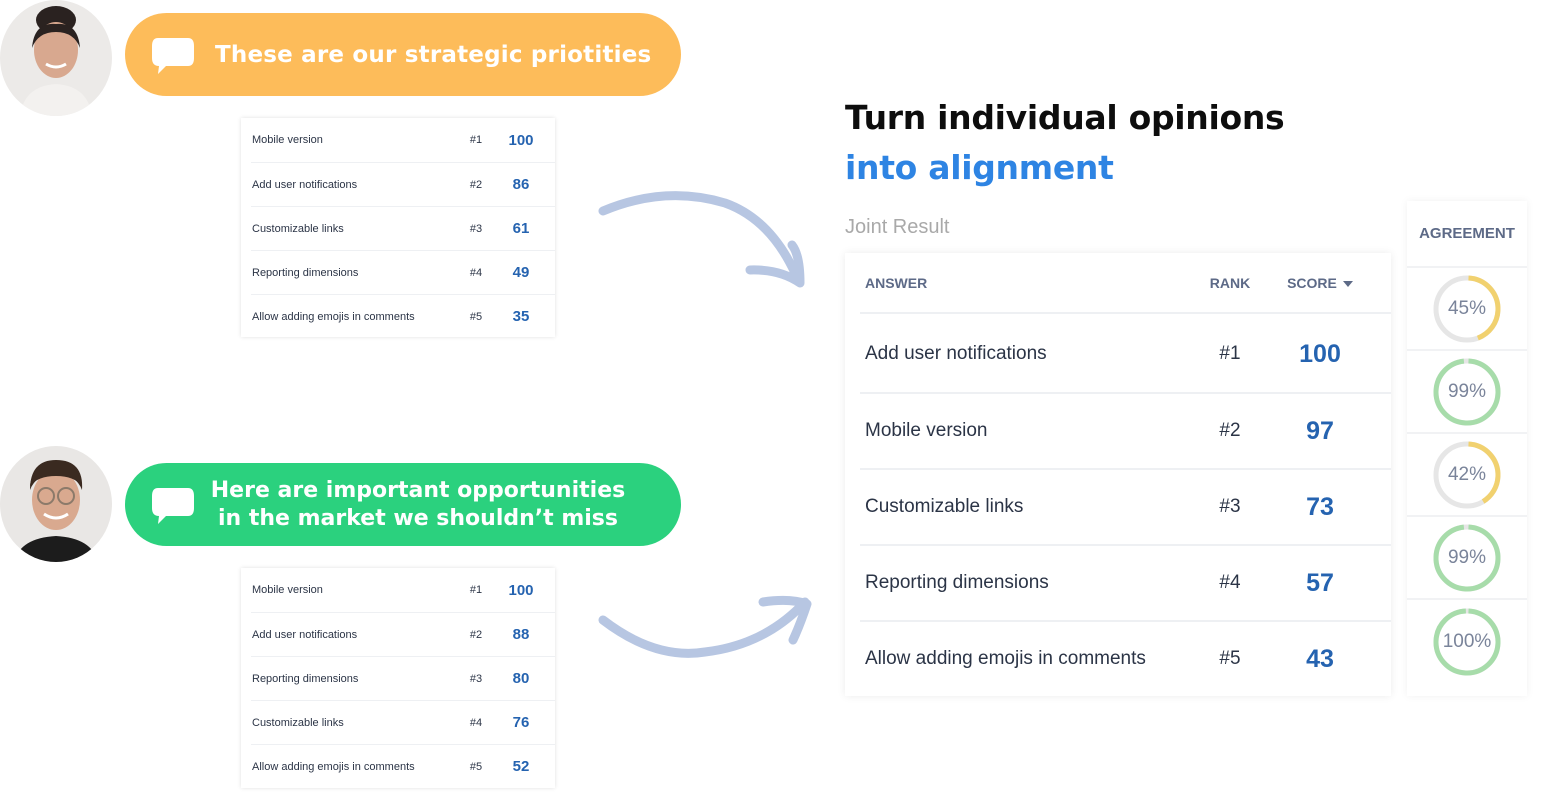 This screenshot has height=798, width=1552. I want to click on table-row: Reporting dimensions #3 80, so click(403, 678).